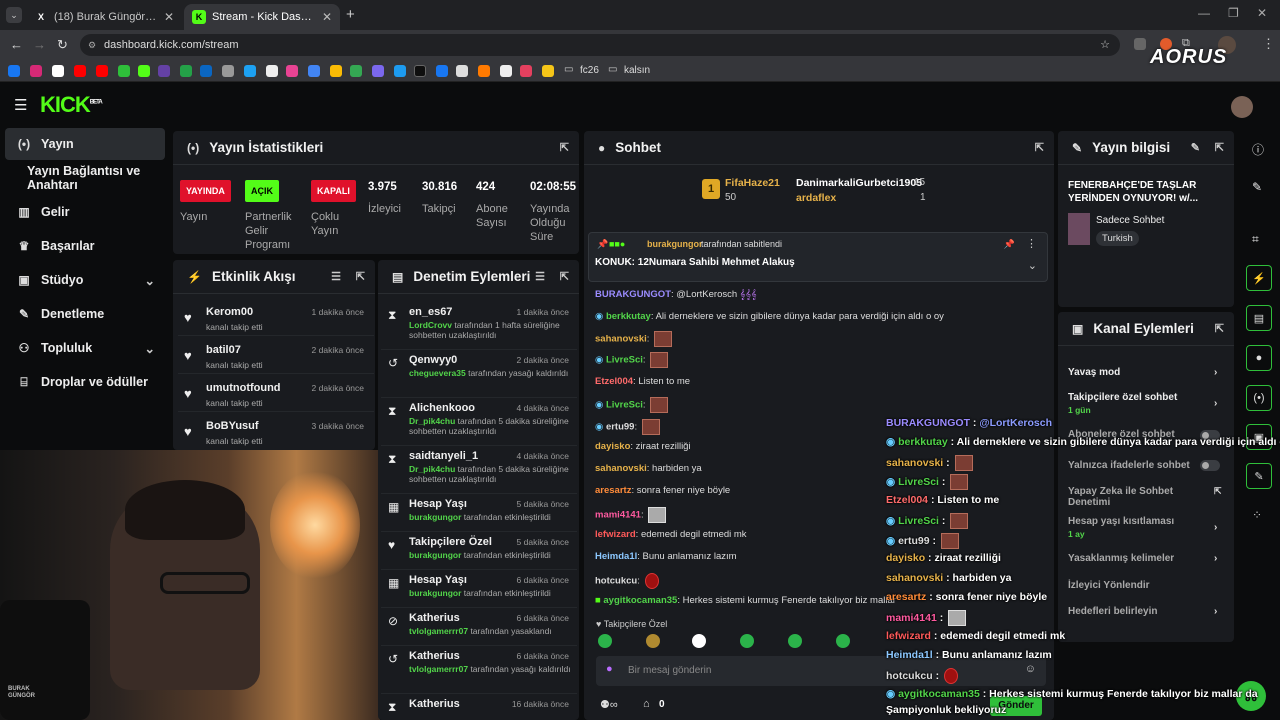 The image size is (1280, 720). Describe the element at coordinates (1259, 476) in the screenshot. I see `wrench-icon: ✎` at that location.